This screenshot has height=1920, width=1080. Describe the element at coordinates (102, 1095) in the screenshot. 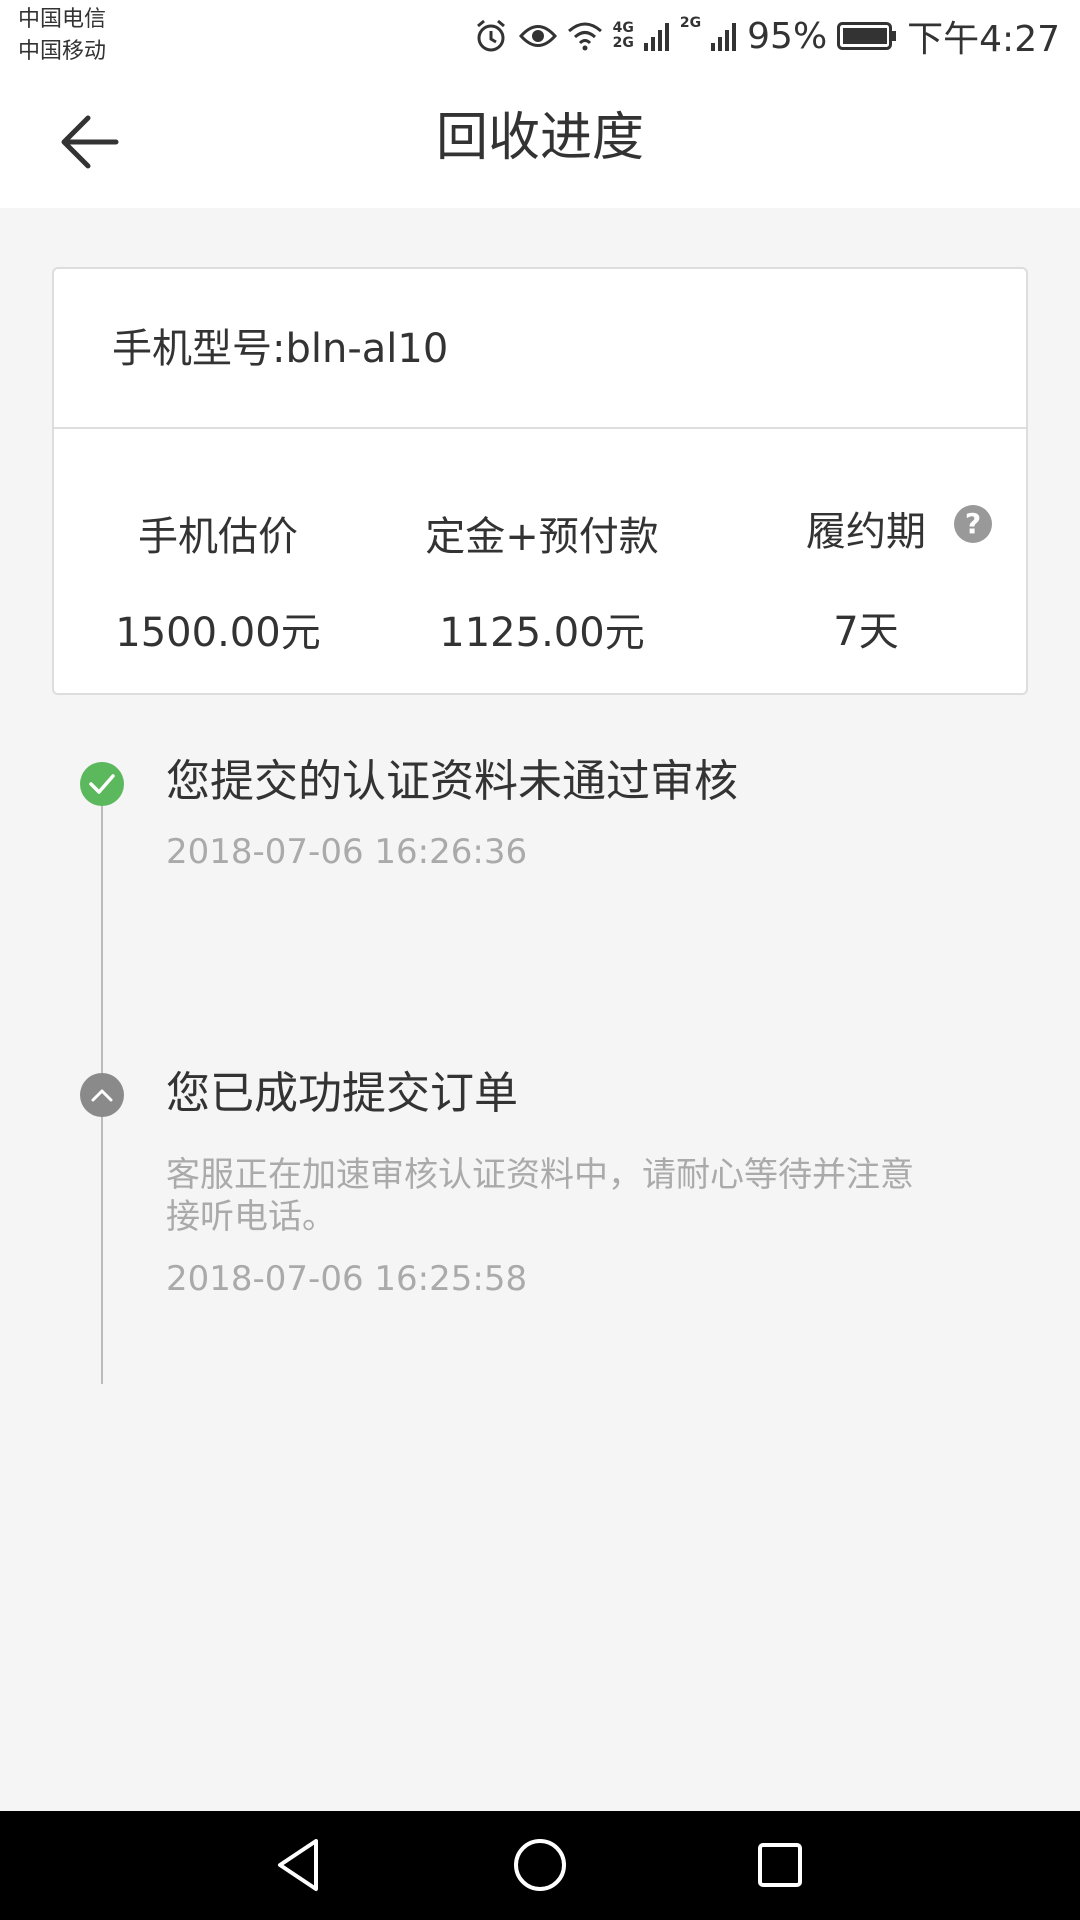

I see `chevron-up-icon` at that location.